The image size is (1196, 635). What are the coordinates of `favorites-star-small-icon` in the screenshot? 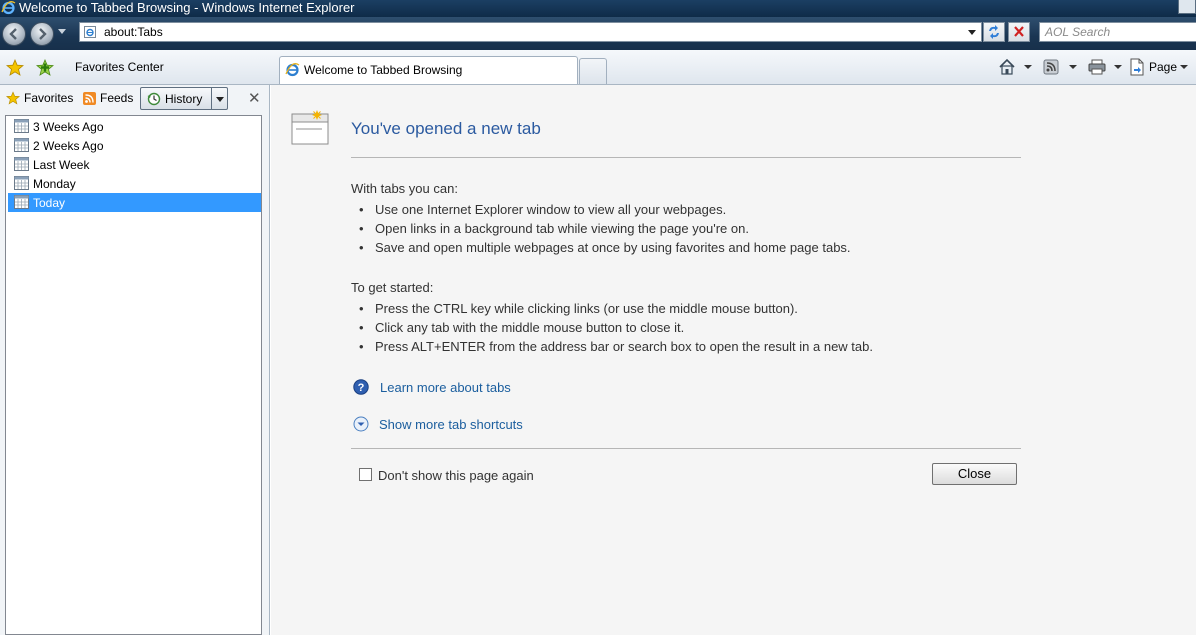 It's located at (13, 98).